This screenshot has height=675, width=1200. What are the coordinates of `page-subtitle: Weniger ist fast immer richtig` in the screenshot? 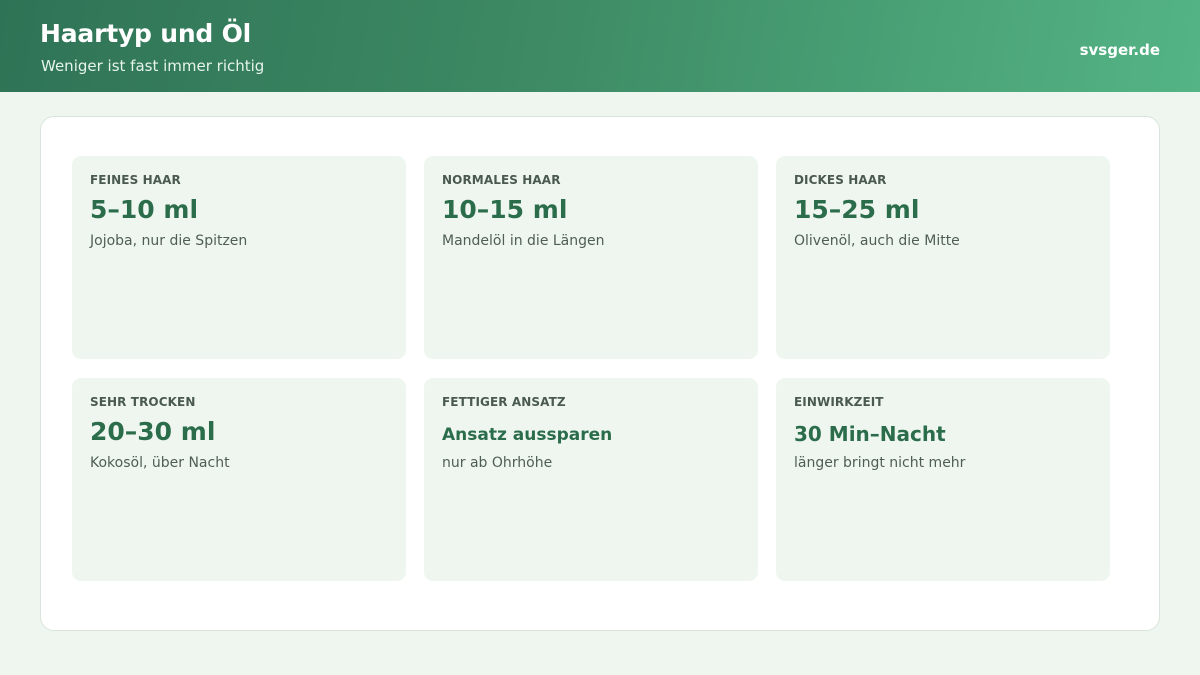 It's located at (153, 66).